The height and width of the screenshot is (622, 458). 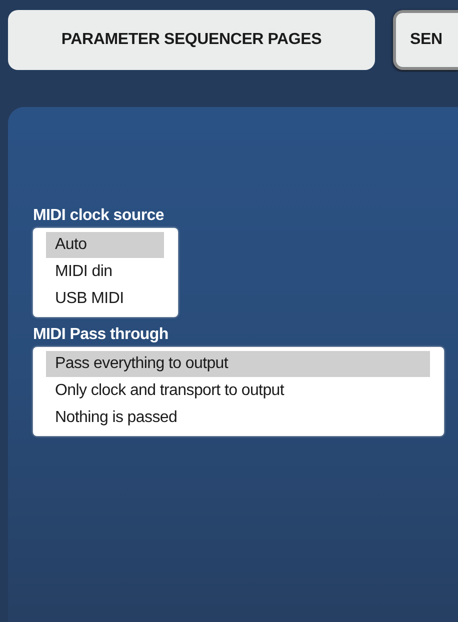 I want to click on tab: SEN, so click(x=425, y=40).